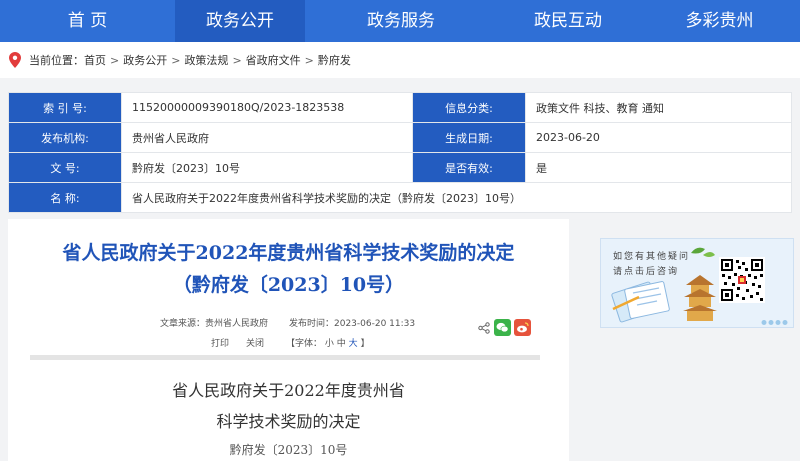 Image resolution: width=800 pixels, height=461 pixels. Describe the element at coordinates (365, 344) in the screenshot. I see `font-size-suffix: 】` at that location.